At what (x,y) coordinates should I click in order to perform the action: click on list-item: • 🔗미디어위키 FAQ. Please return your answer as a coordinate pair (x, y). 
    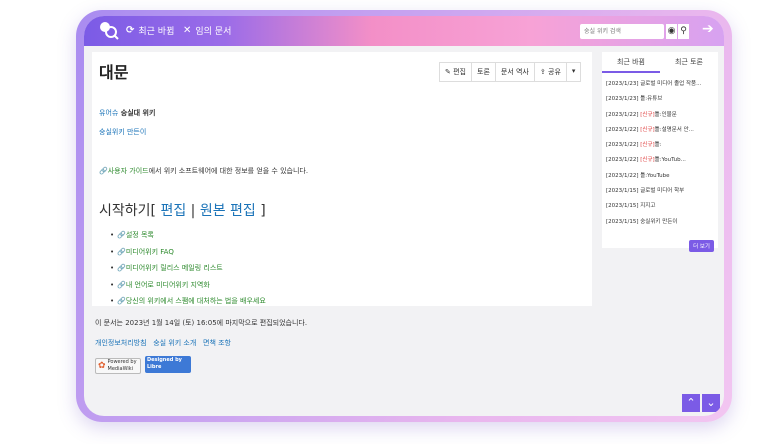
    Looking at the image, I should click on (188, 252).